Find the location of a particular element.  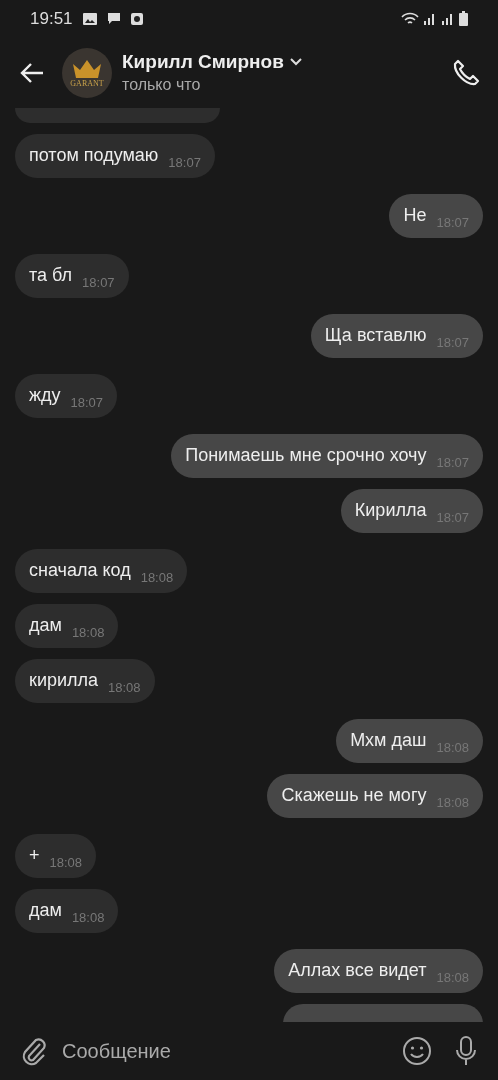

wifi-icon is located at coordinates (410, 18).